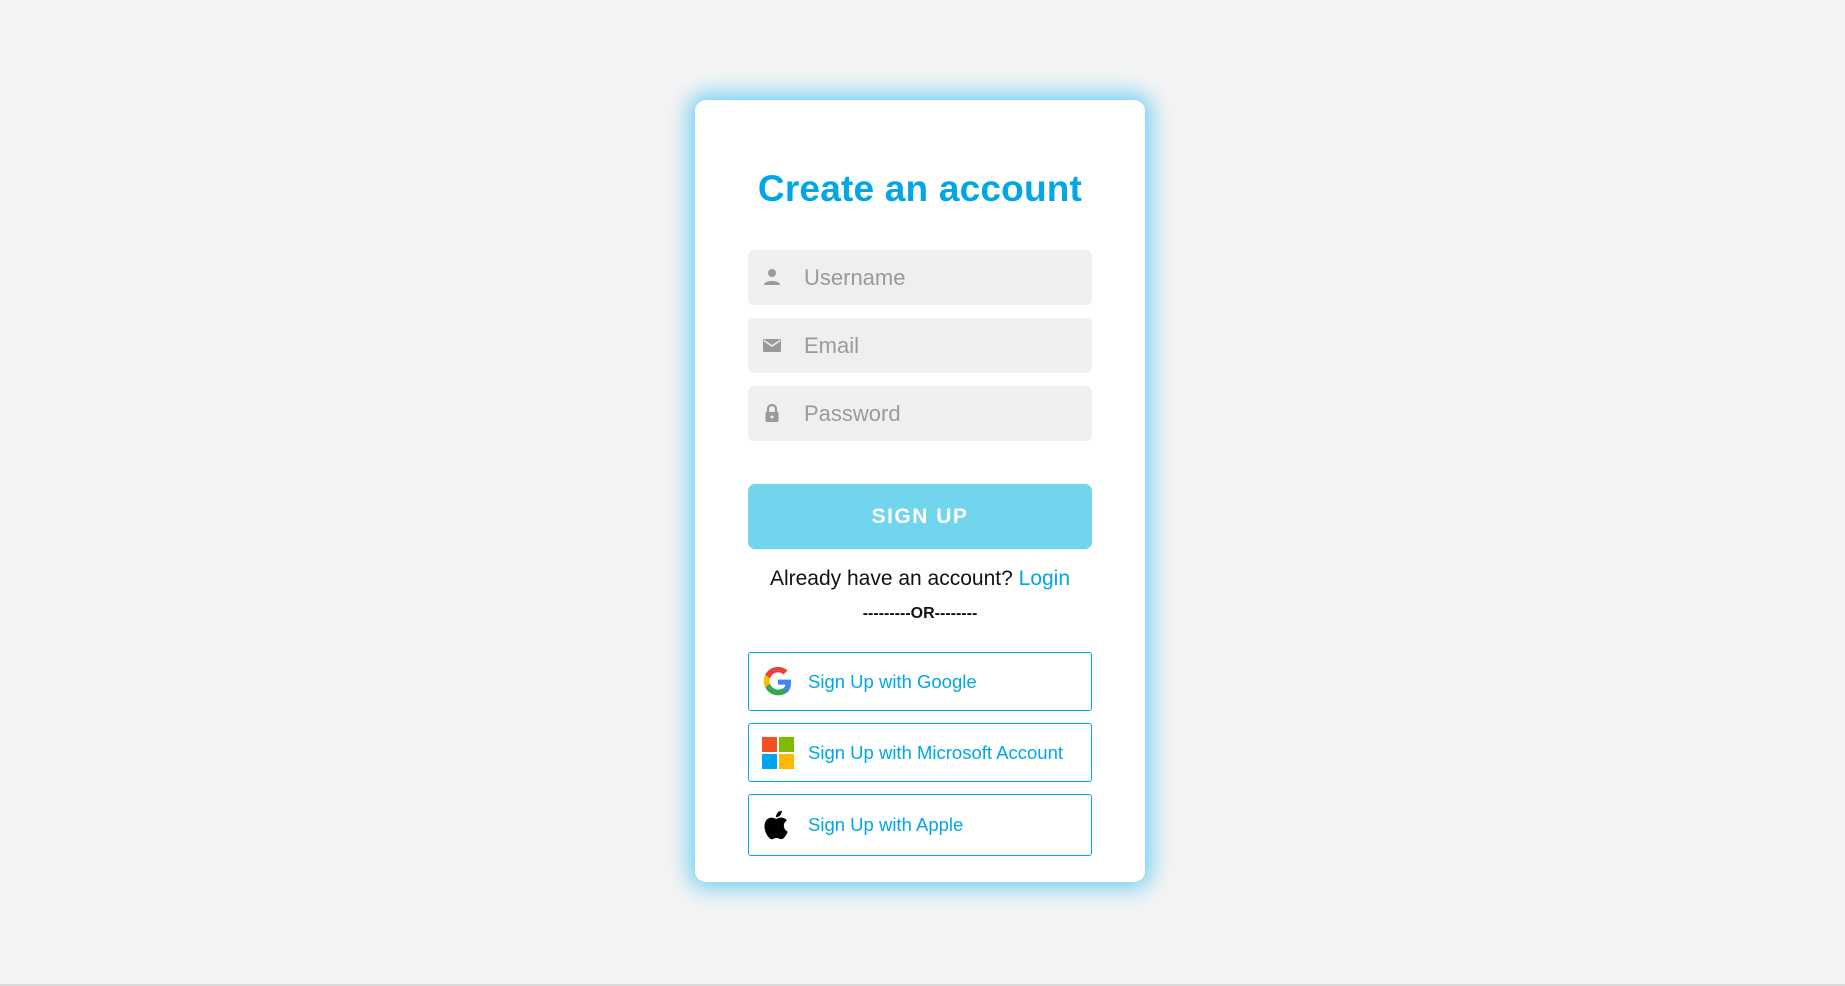 The height and width of the screenshot is (986, 1845). Describe the element at coordinates (1044, 578) in the screenshot. I see `login-link: Login` at that location.